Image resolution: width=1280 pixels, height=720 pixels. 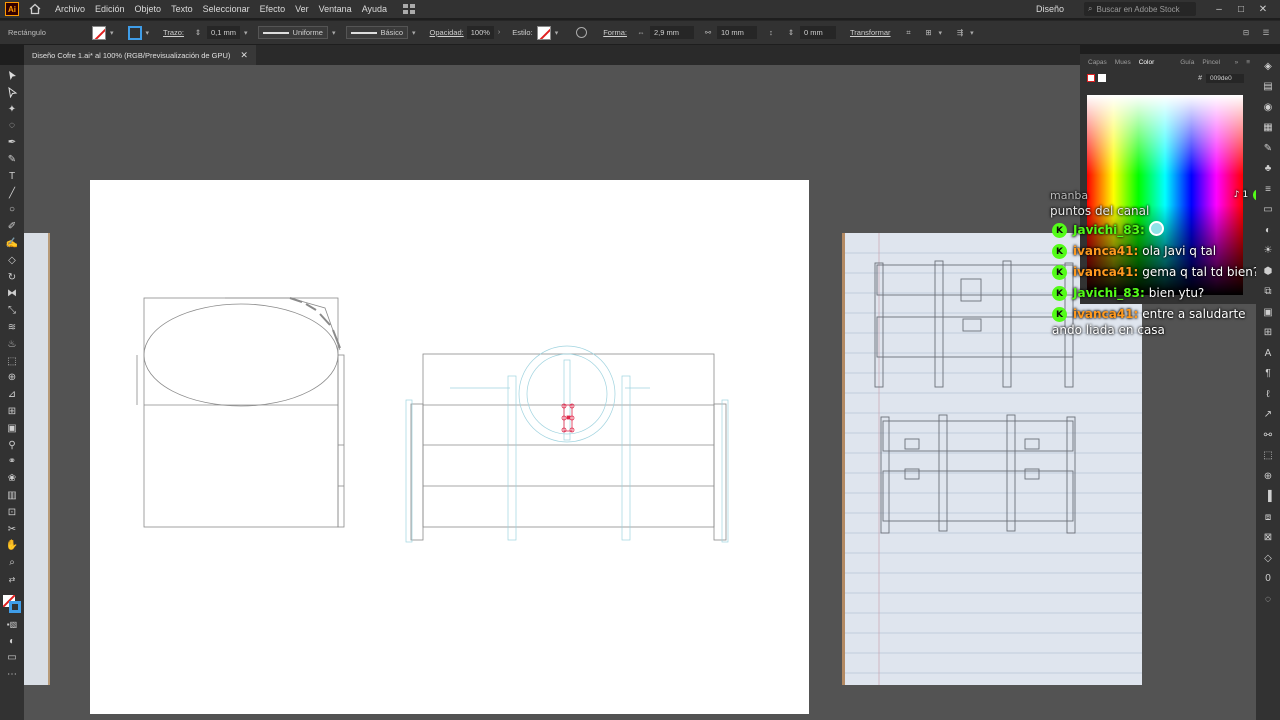 I want to click on slice-tool-icon: ✂, so click(x=12, y=529).